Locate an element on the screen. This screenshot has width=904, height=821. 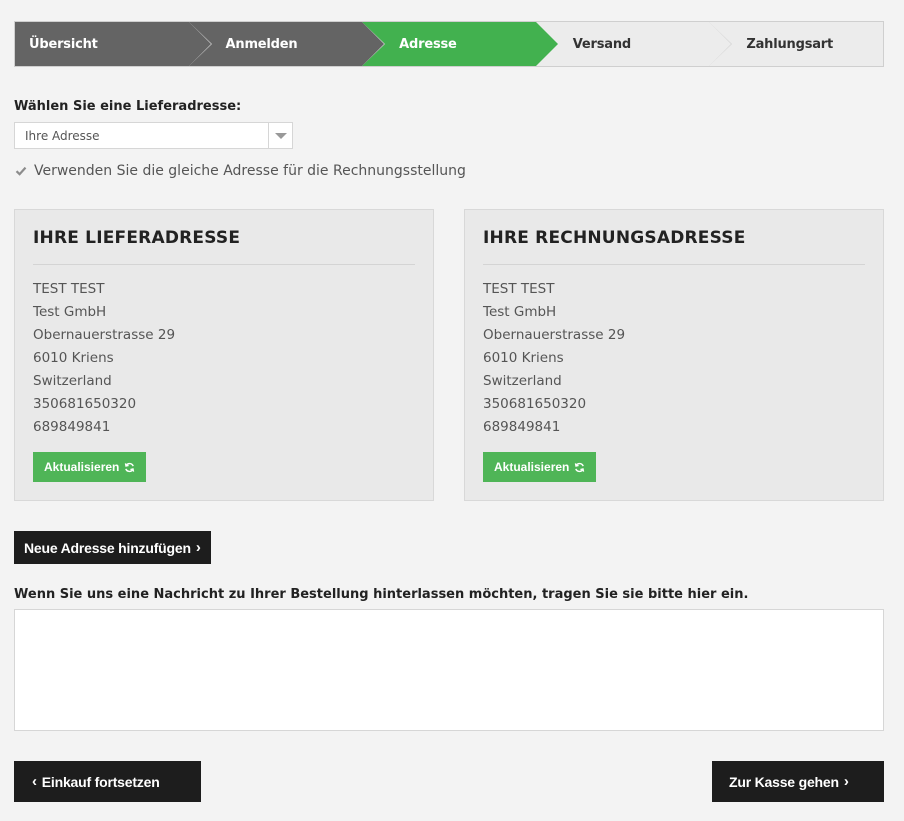
step-zahlungsart: Zahlungsart is located at coordinates (796, 44).